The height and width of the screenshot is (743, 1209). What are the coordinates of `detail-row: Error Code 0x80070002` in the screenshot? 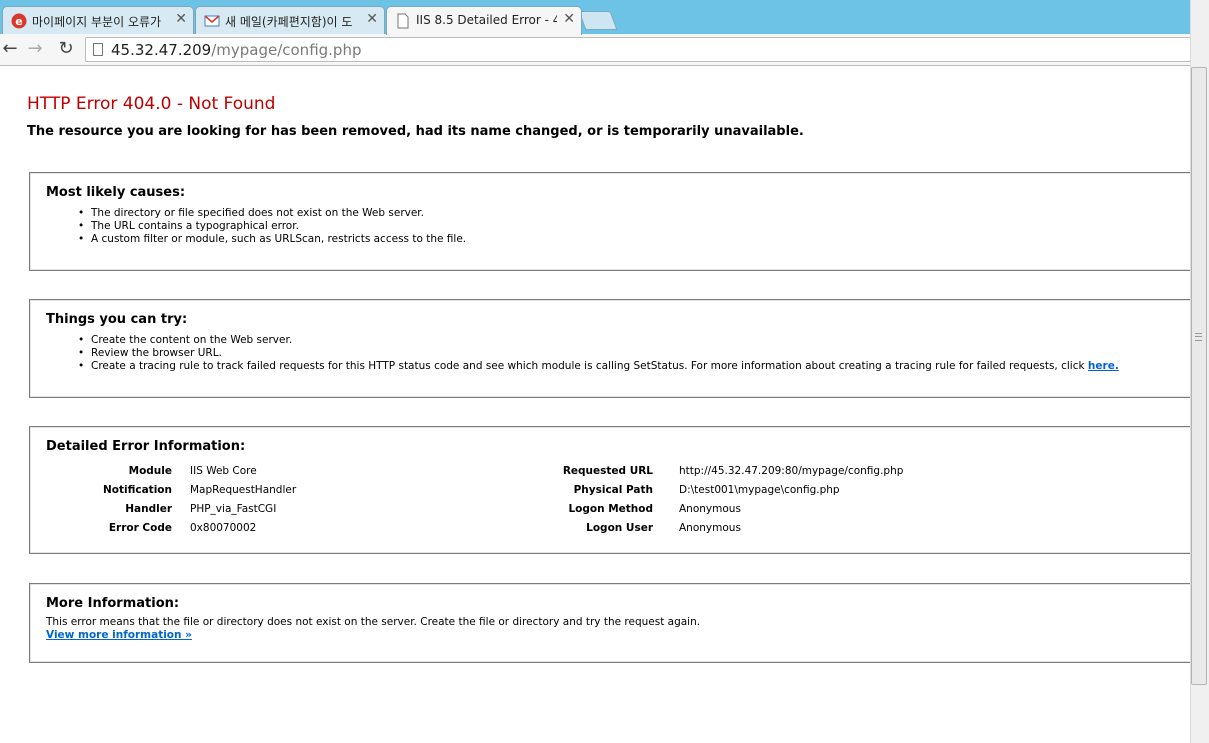 It's located at (171, 531).